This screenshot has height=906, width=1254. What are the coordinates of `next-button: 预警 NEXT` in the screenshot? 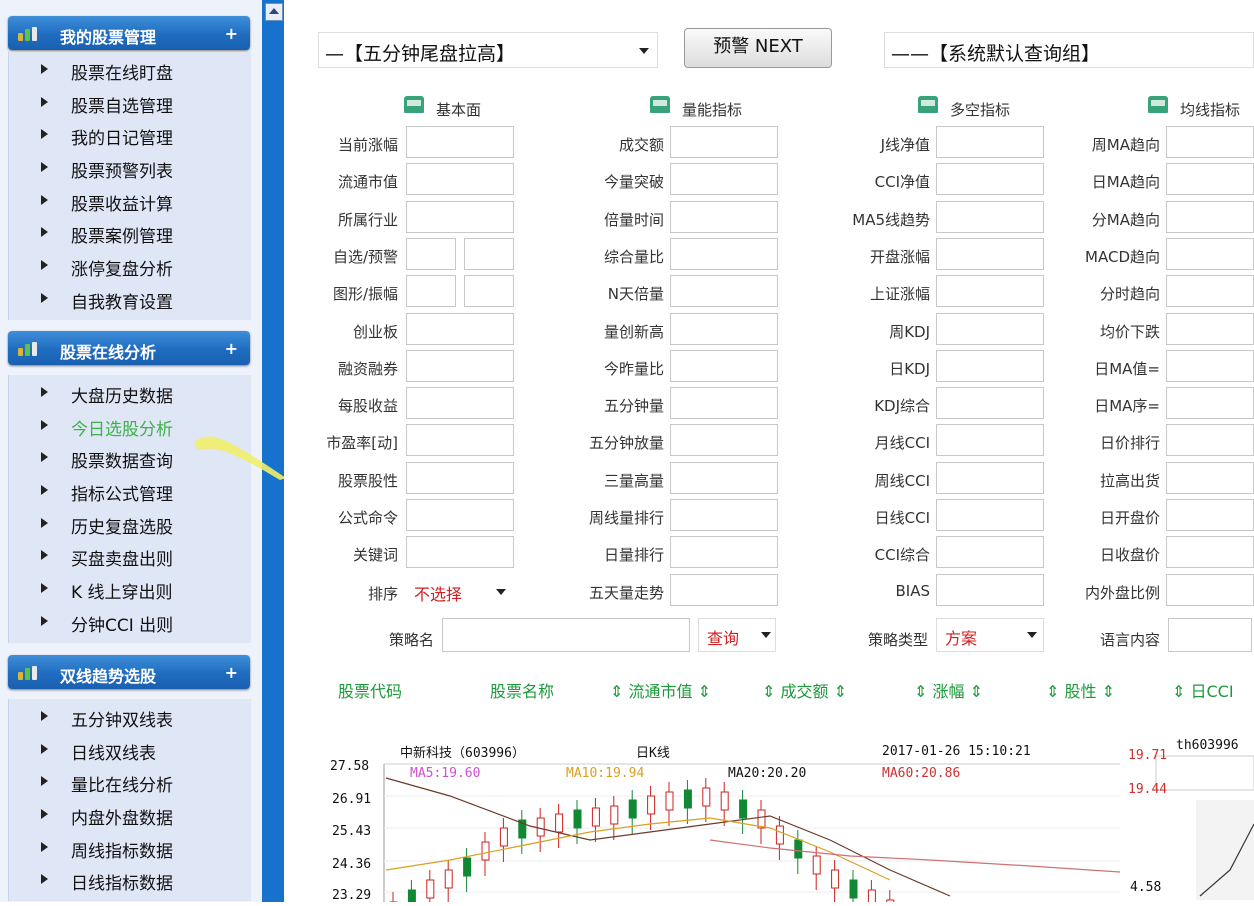 It's located at (758, 48).